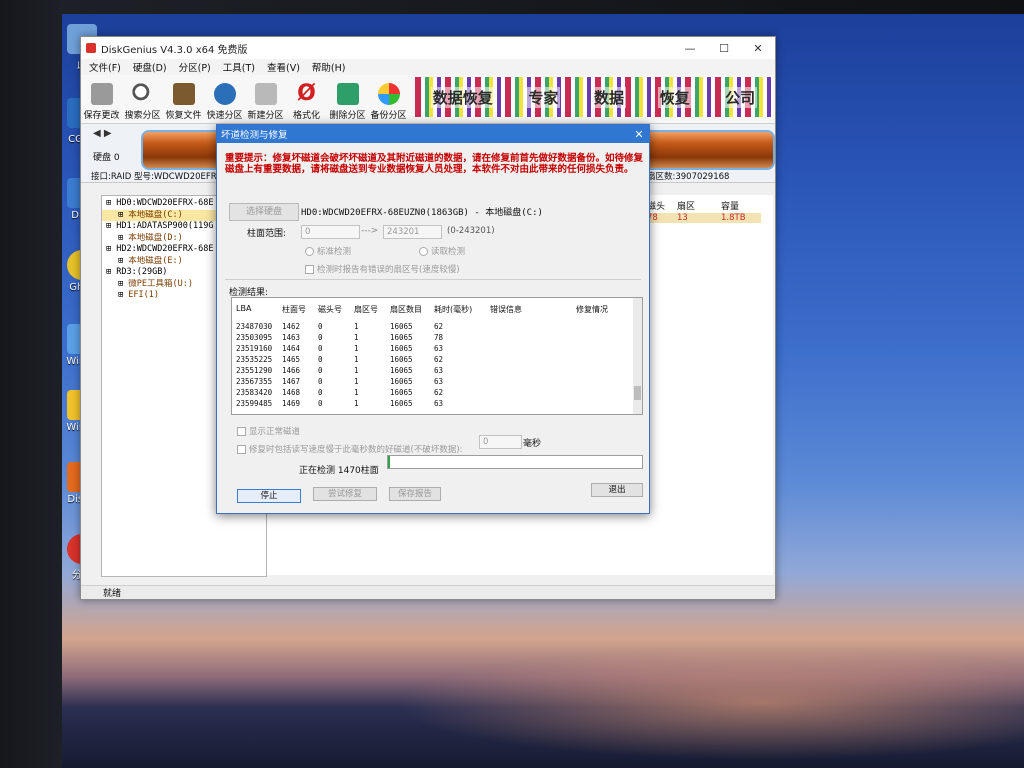 The image size is (1024, 768). What do you see at coordinates (406, 309) in the screenshot?
I see `col-sector-count: 扇区数目` at bounding box center [406, 309].